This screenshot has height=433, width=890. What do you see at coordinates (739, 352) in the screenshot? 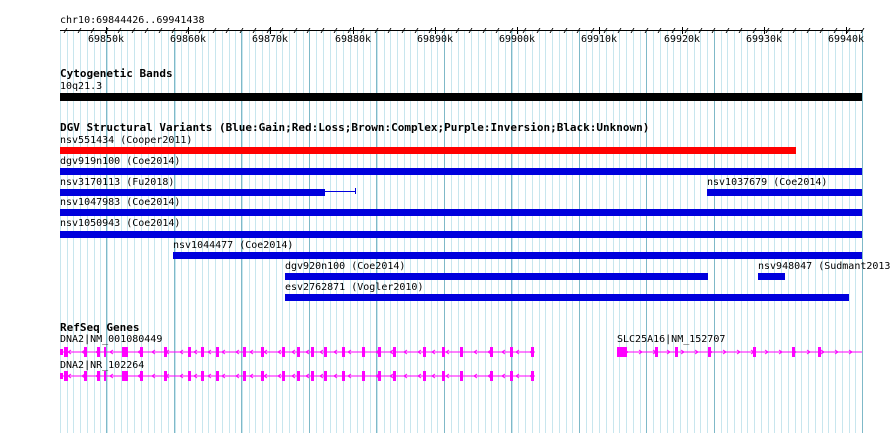
I see `gene-slc25a16` at bounding box center [739, 352].